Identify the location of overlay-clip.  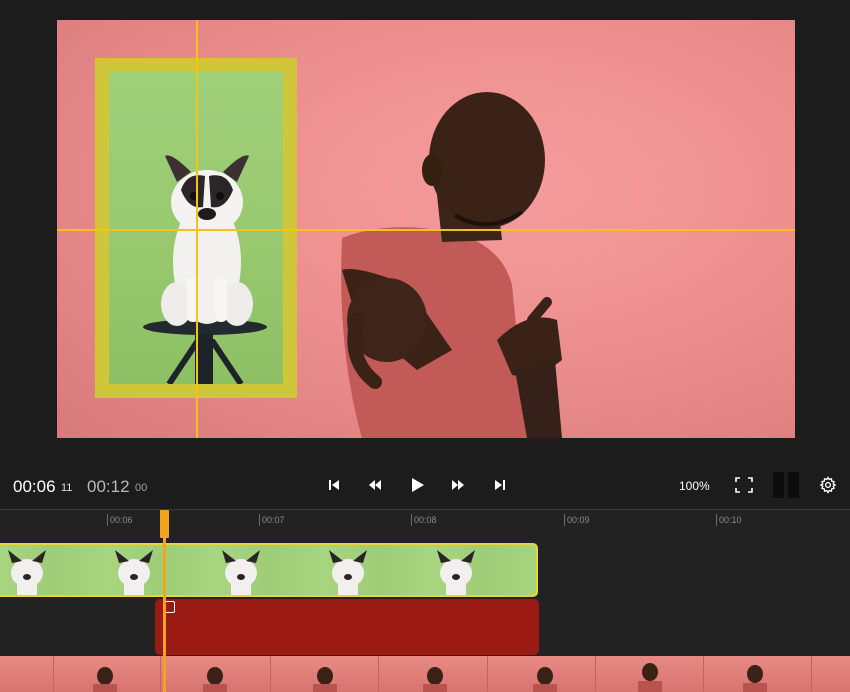
(269, 570).